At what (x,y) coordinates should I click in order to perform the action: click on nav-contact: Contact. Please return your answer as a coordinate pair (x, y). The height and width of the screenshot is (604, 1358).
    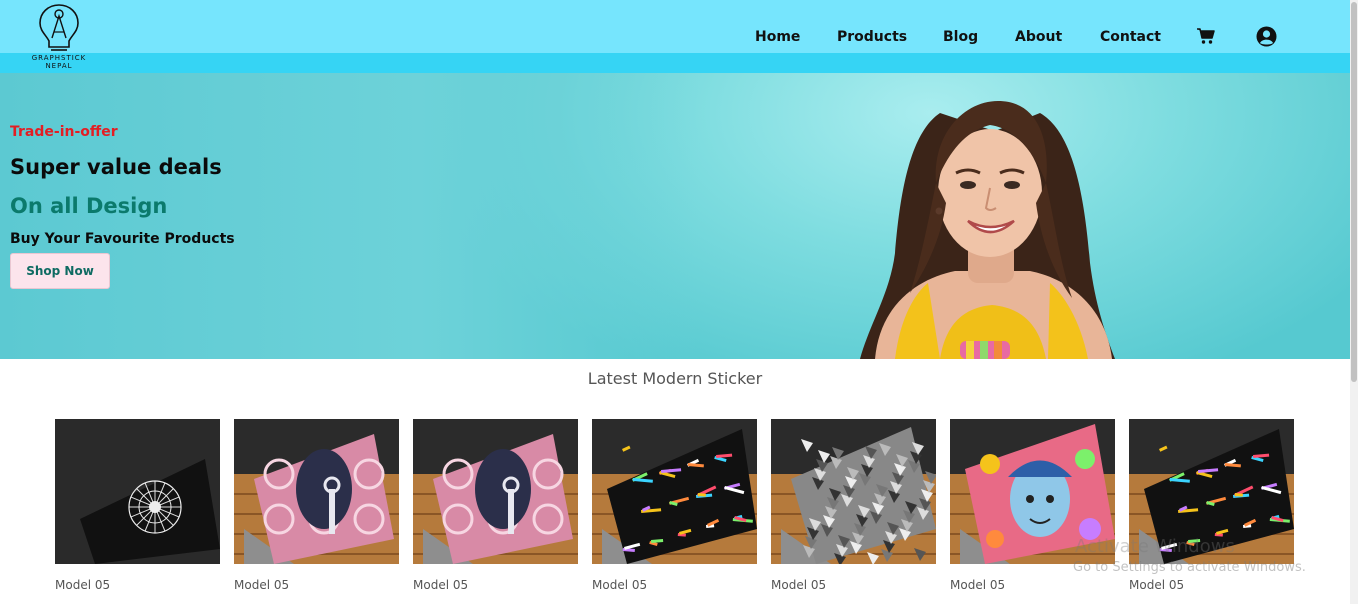
    Looking at the image, I should click on (1130, 37).